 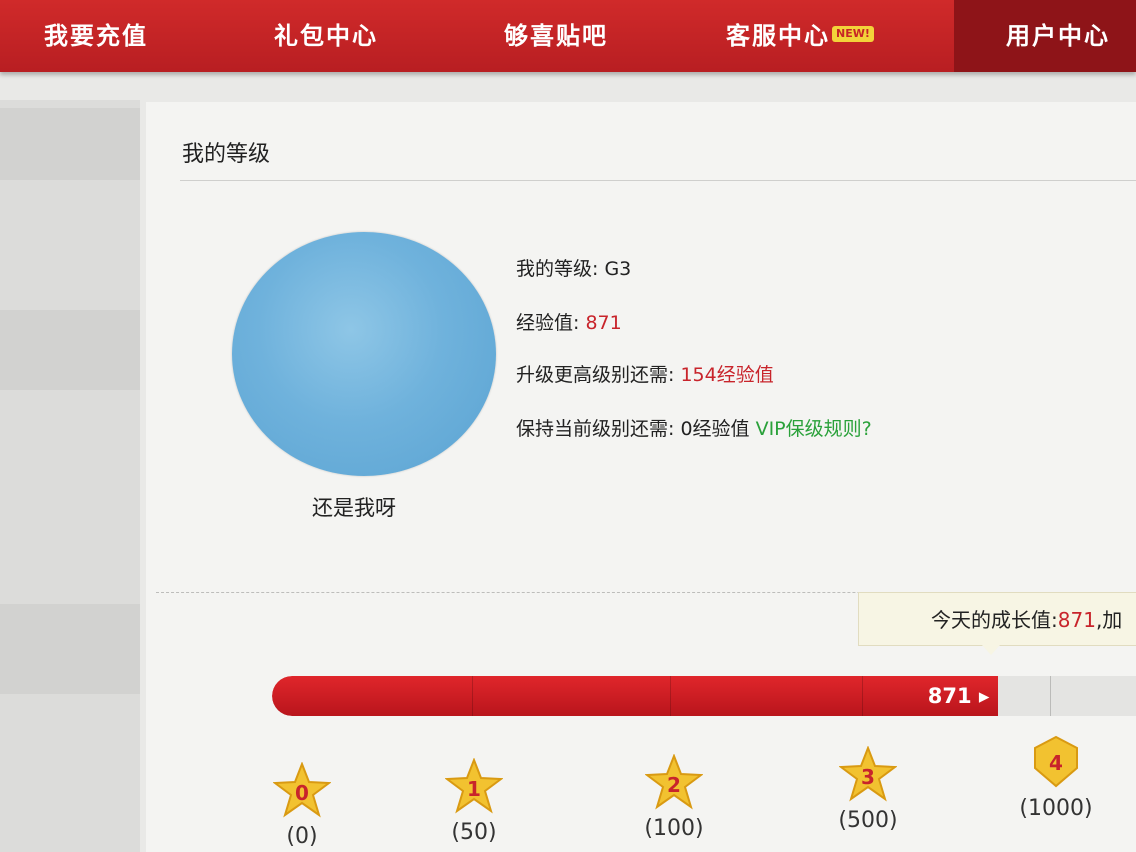 What do you see at coordinates (1109, 620) in the screenshot?
I see `growth-tooltip-suffix: ,加` at bounding box center [1109, 620].